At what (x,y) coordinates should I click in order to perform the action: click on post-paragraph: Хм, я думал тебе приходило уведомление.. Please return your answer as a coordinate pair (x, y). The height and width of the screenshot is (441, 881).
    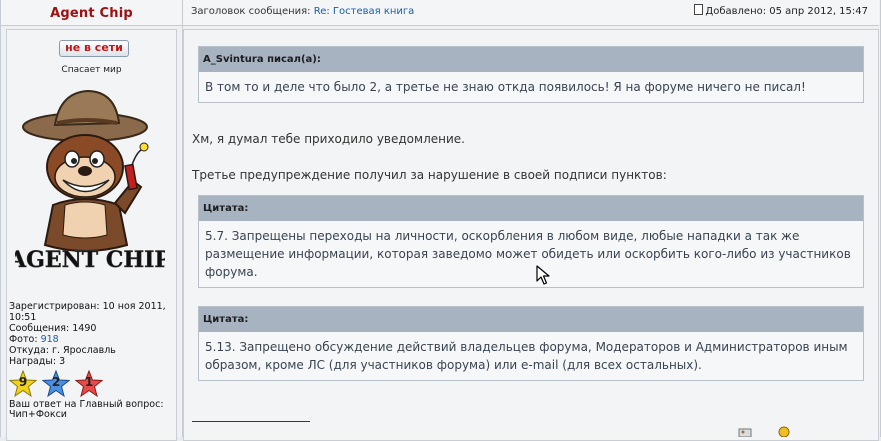
    Looking at the image, I should click on (328, 139).